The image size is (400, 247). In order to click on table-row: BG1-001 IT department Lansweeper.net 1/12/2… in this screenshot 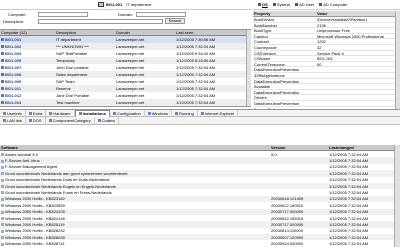, I will do `click(125, 39)`.